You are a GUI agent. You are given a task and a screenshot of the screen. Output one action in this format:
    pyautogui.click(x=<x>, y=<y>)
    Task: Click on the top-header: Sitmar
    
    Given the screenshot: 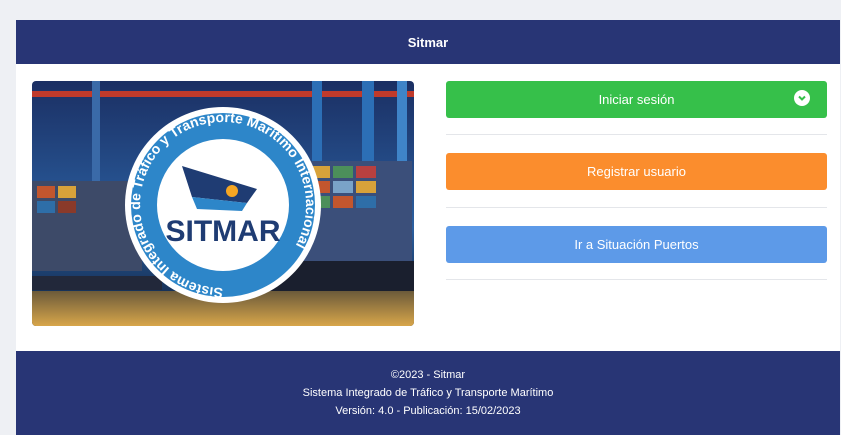 What is the action you would take?
    pyautogui.click(x=428, y=42)
    